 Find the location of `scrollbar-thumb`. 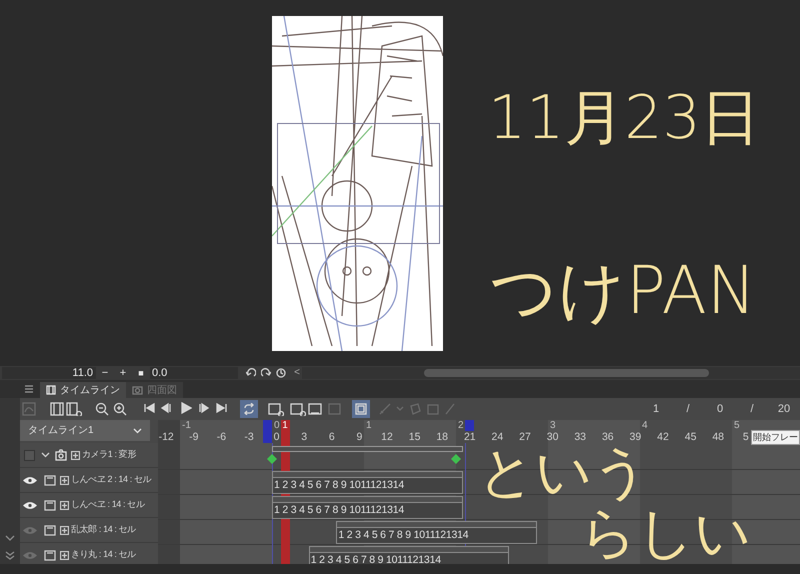

scrollbar-thumb is located at coordinates (566, 373).